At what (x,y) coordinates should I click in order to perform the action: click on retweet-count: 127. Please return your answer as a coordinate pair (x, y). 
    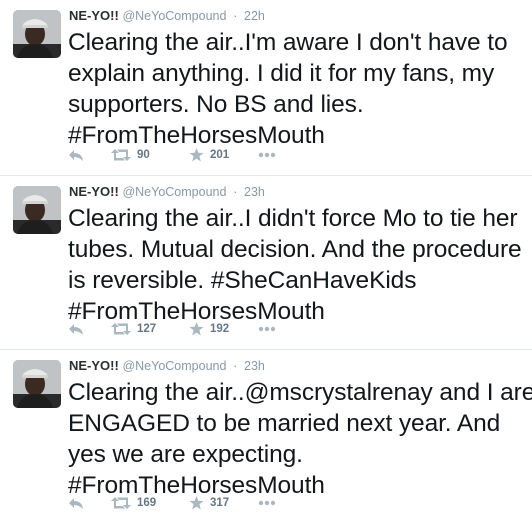
    Looking at the image, I should click on (147, 329).